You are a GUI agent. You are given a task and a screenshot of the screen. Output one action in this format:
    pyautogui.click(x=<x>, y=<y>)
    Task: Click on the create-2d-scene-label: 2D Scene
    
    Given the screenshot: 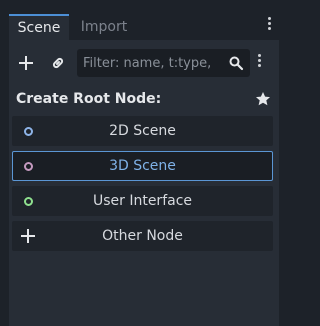 What is the action you would take?
    pyautogui.click(x=142, y=131)
    